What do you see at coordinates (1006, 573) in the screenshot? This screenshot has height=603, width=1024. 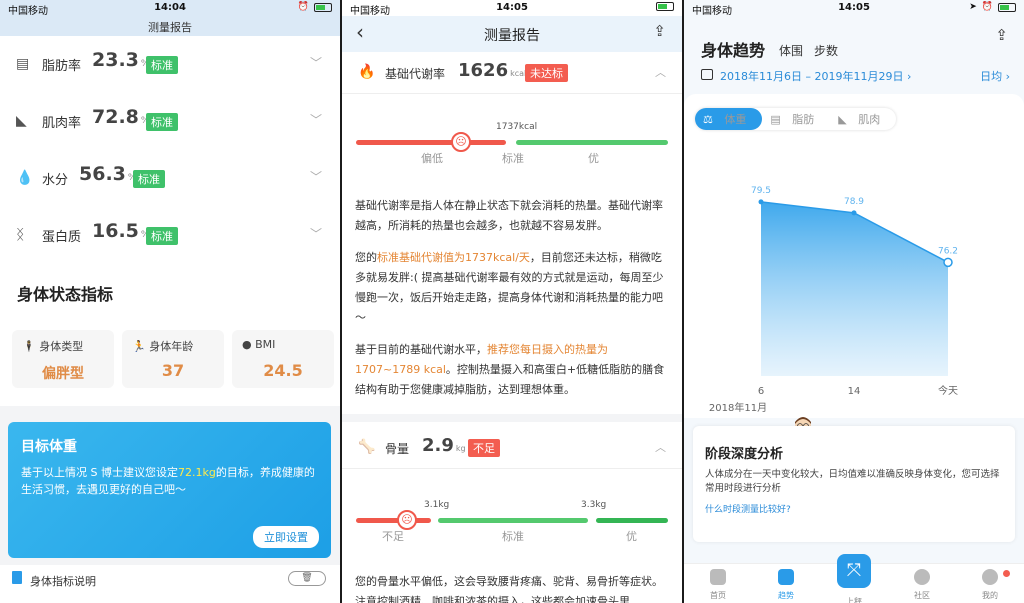 I see `notification-dot` at bounding box center [1006, 573].